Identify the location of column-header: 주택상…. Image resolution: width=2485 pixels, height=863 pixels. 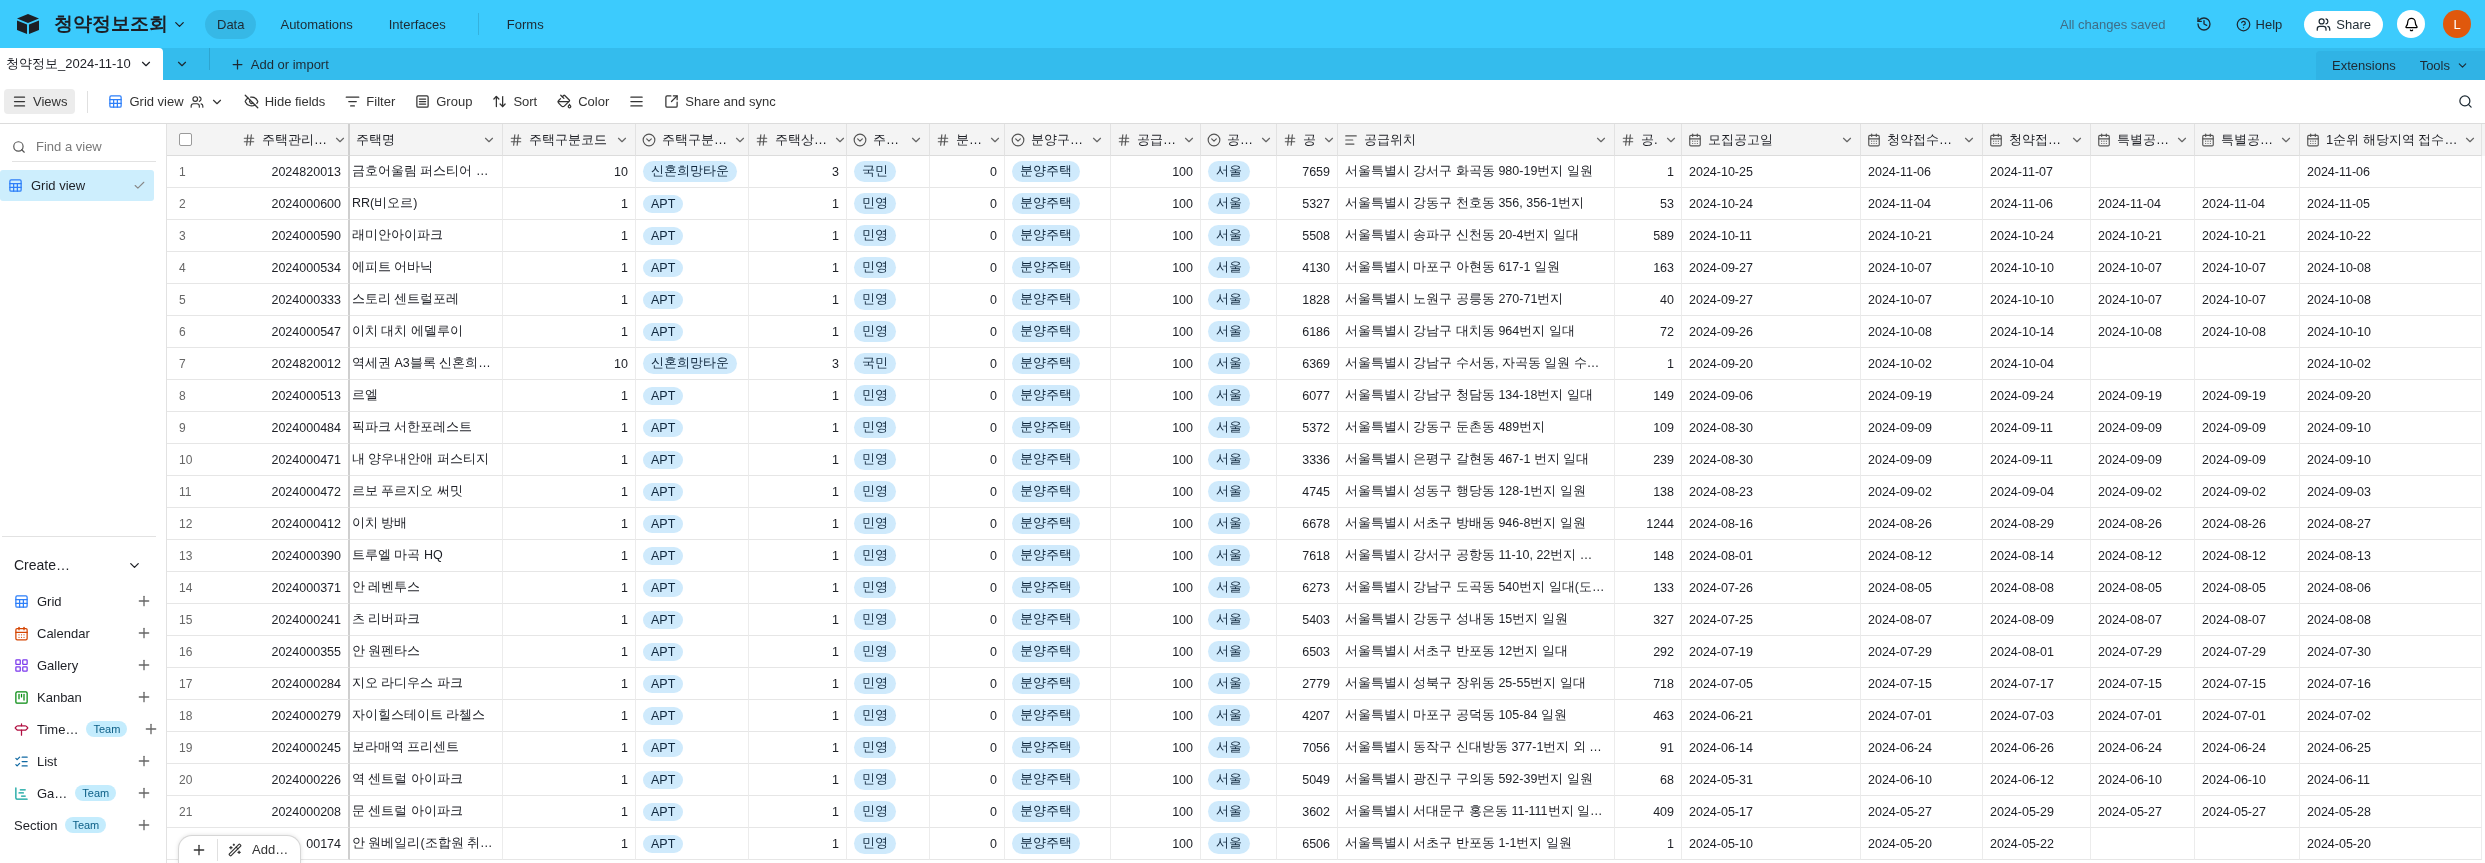
(798, 140).